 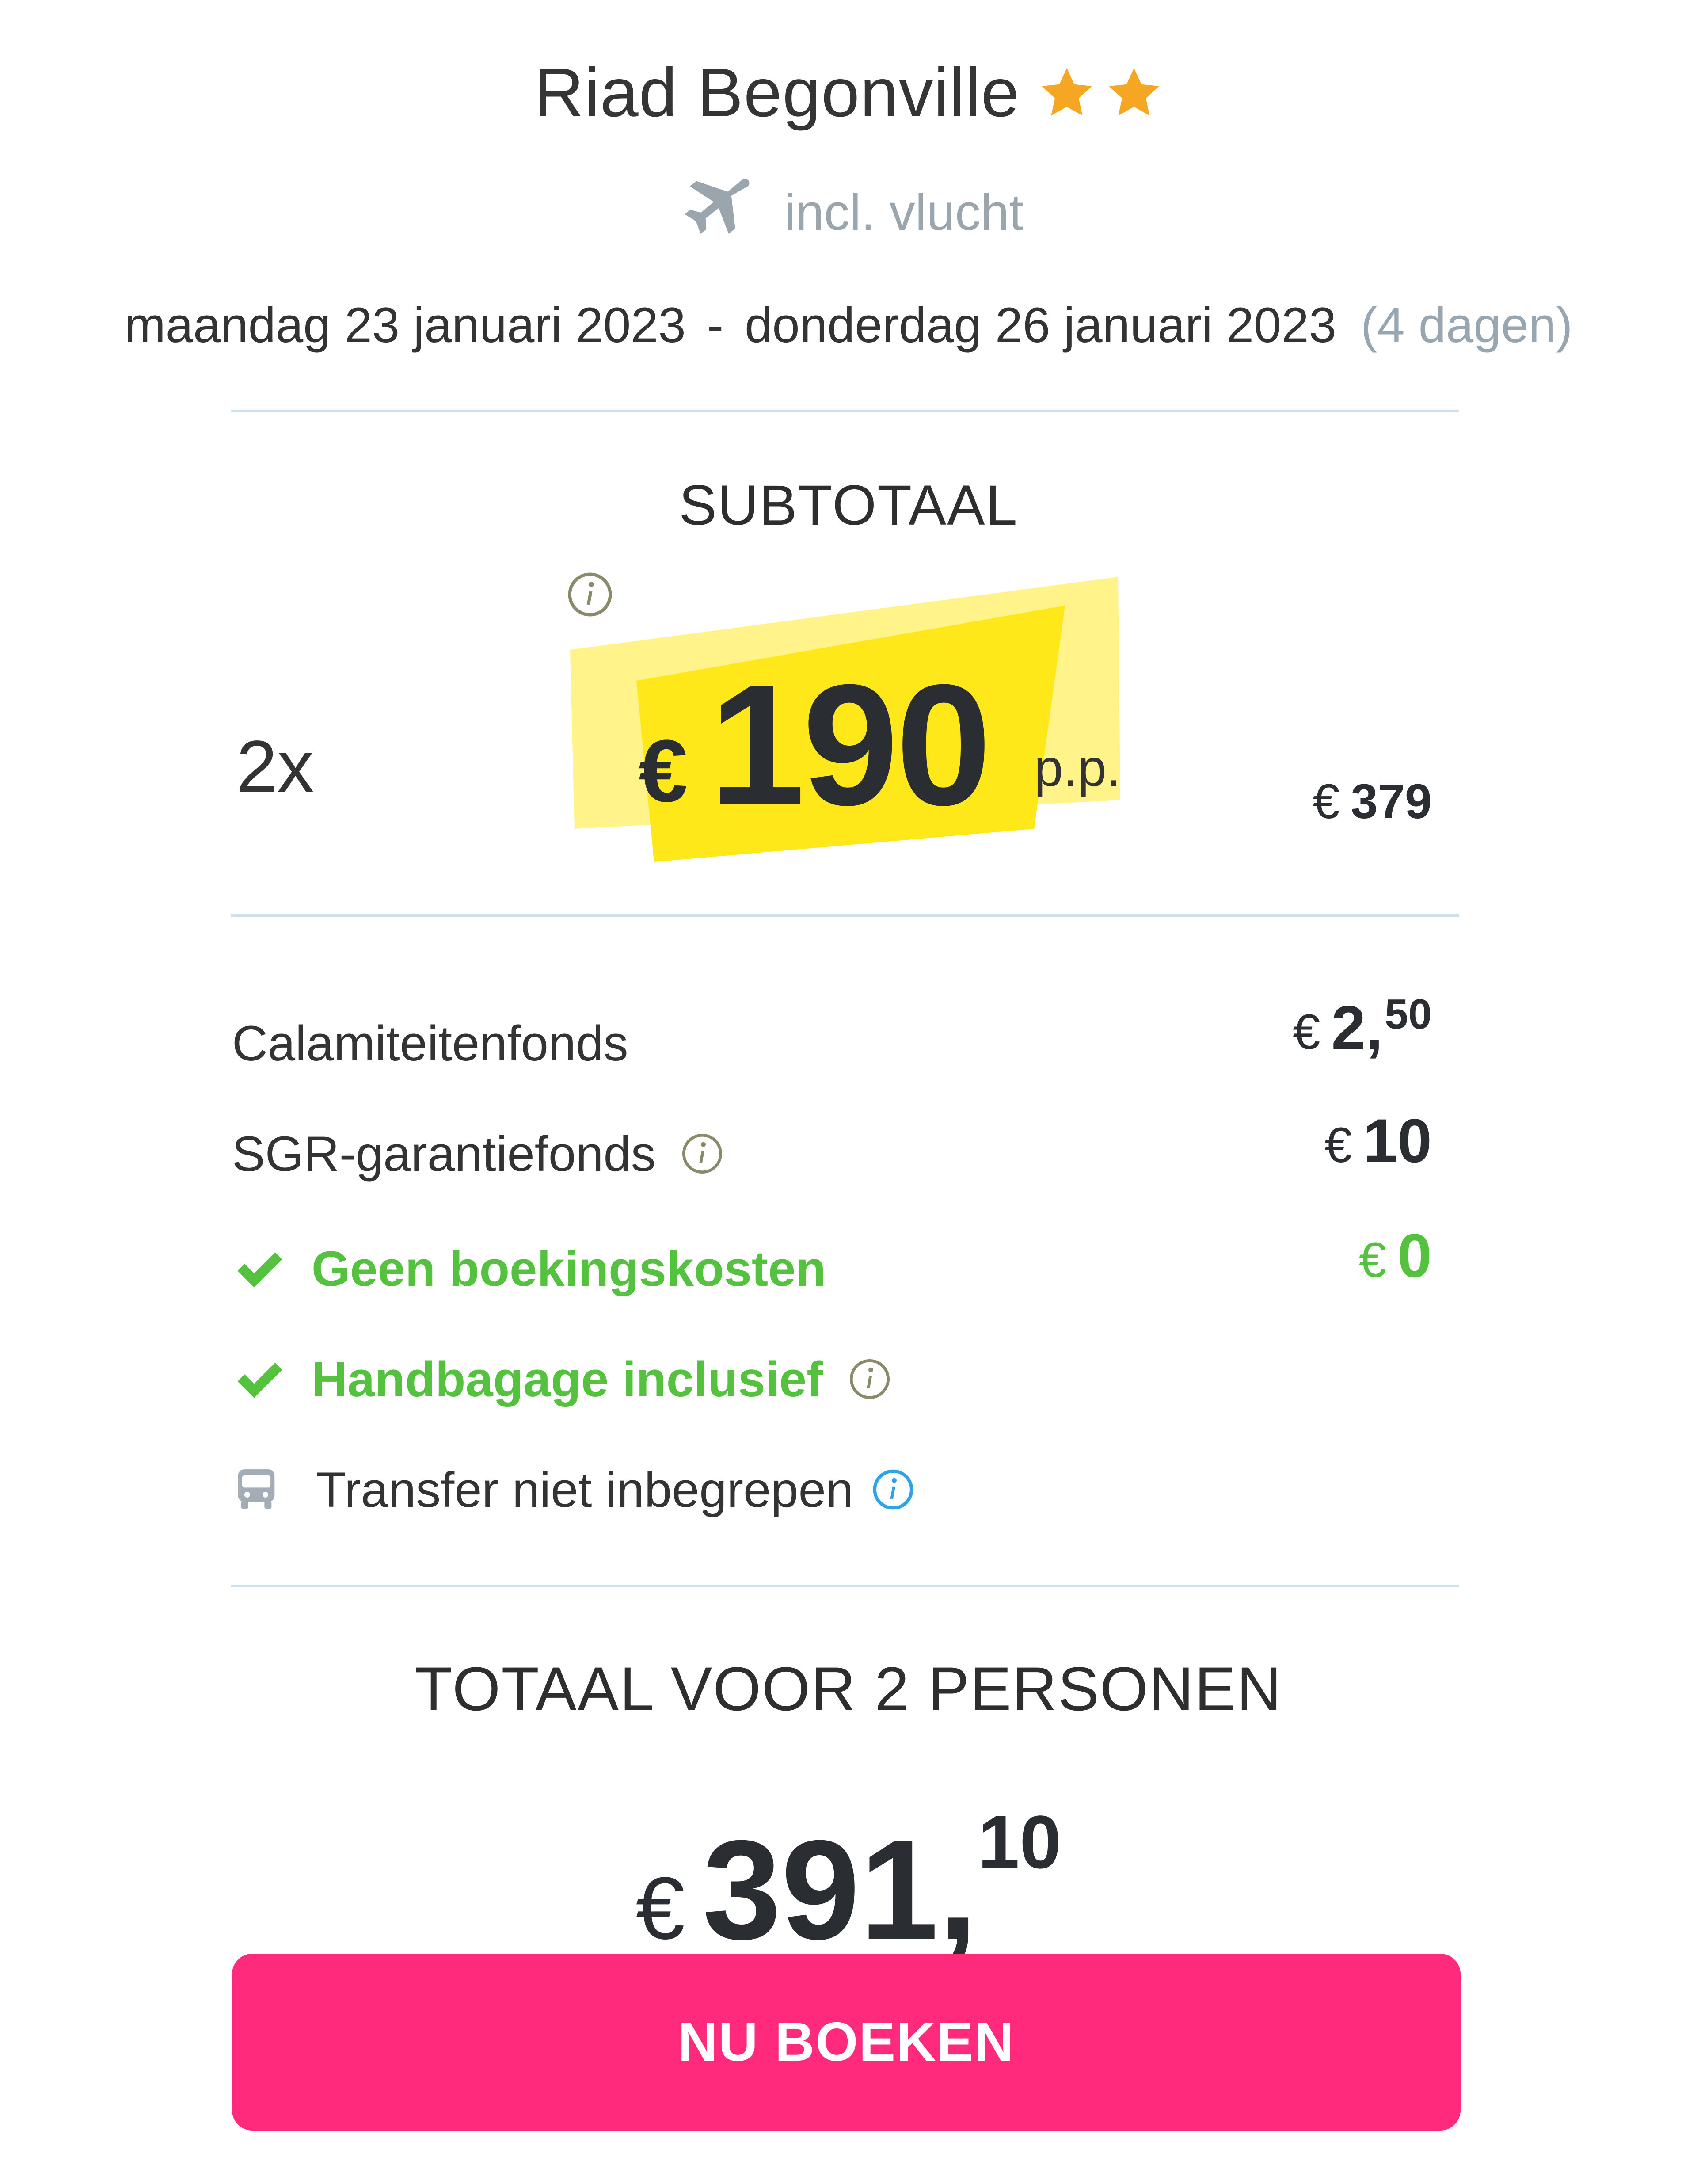 I want to click on subtotal-label: SUBTOTAAL, so click(x=849, y=505).